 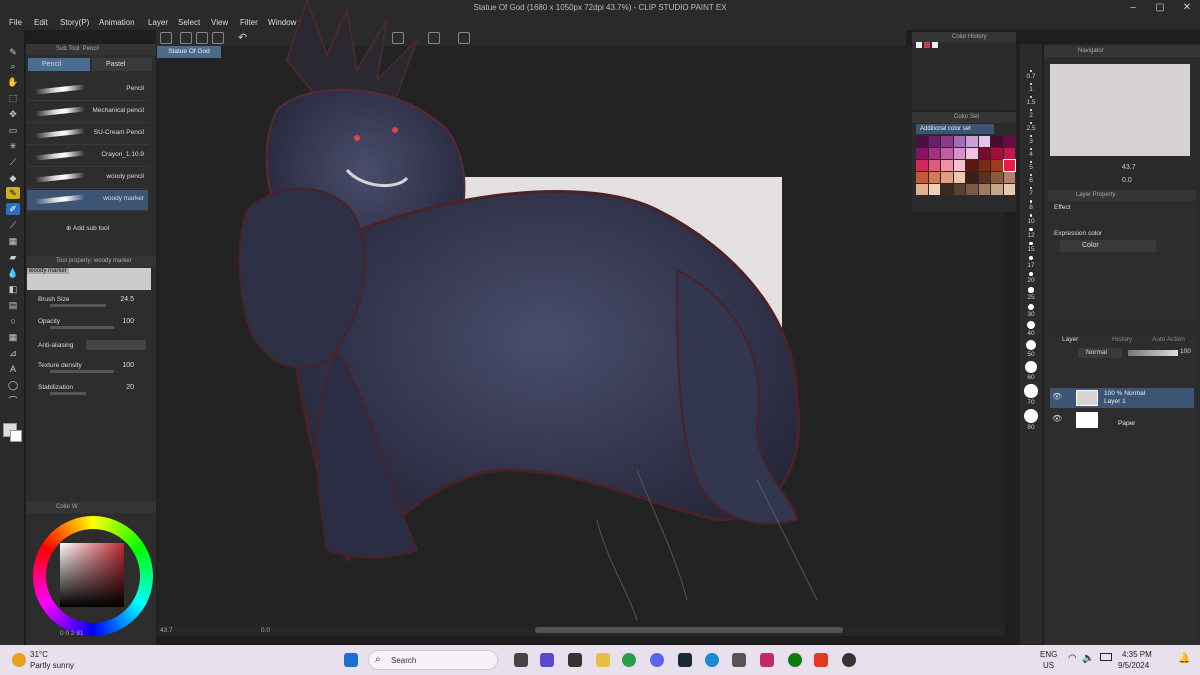 What do you see at coordinates (13, 225) in the screenshot?
I see `airbrush-icon: ⟋` at bounding box center [13, 225].